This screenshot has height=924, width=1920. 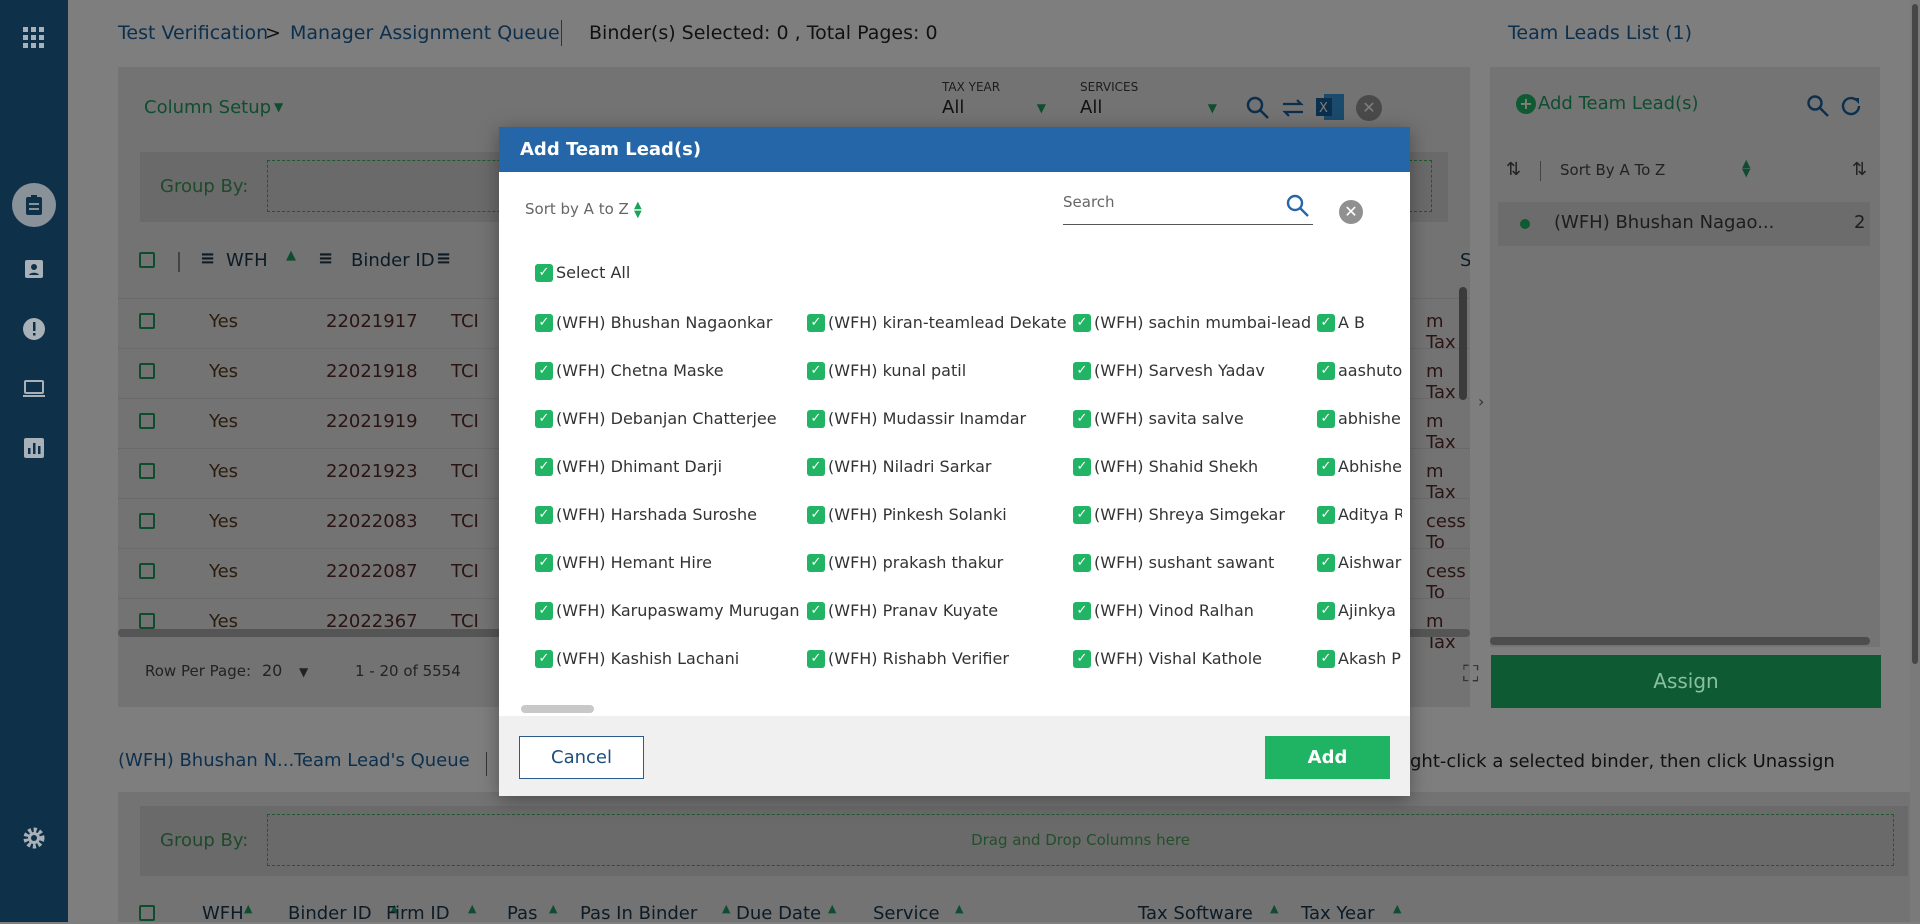 What do you see at coordinates (1686, 681) in the screenshot?
I see `assign-button: Assign` at bounding box center [1686, 681].